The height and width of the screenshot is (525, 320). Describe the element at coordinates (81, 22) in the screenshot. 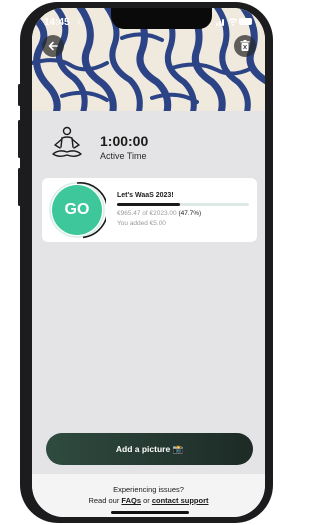

I see `moon-icon: ☾` at that location.